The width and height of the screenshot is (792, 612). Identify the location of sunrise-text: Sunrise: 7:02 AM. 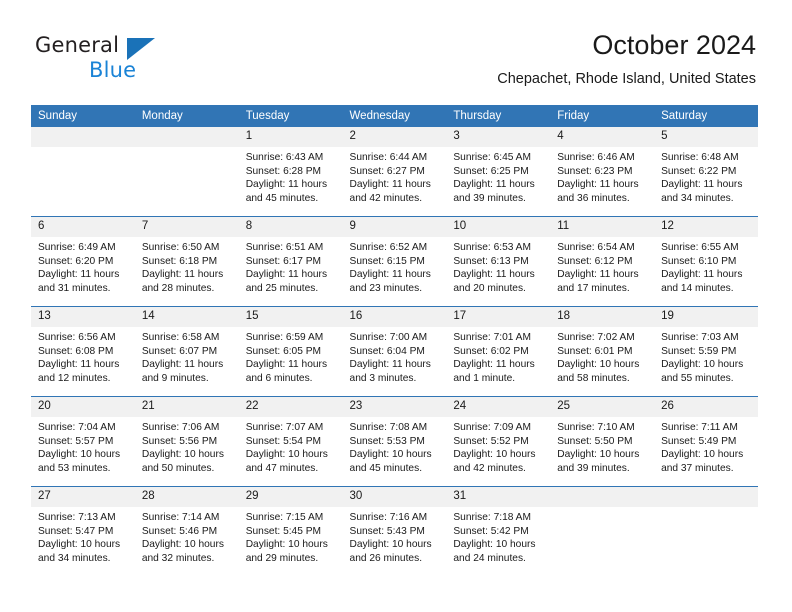
(596, 337).